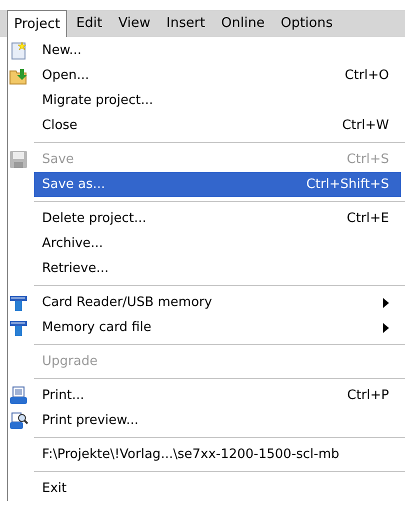  What do you see at coordinates (217, 218) in the screenshot?
I see `menu-item: Delete project... Ctrl+E` at bounding box center [217, 218].